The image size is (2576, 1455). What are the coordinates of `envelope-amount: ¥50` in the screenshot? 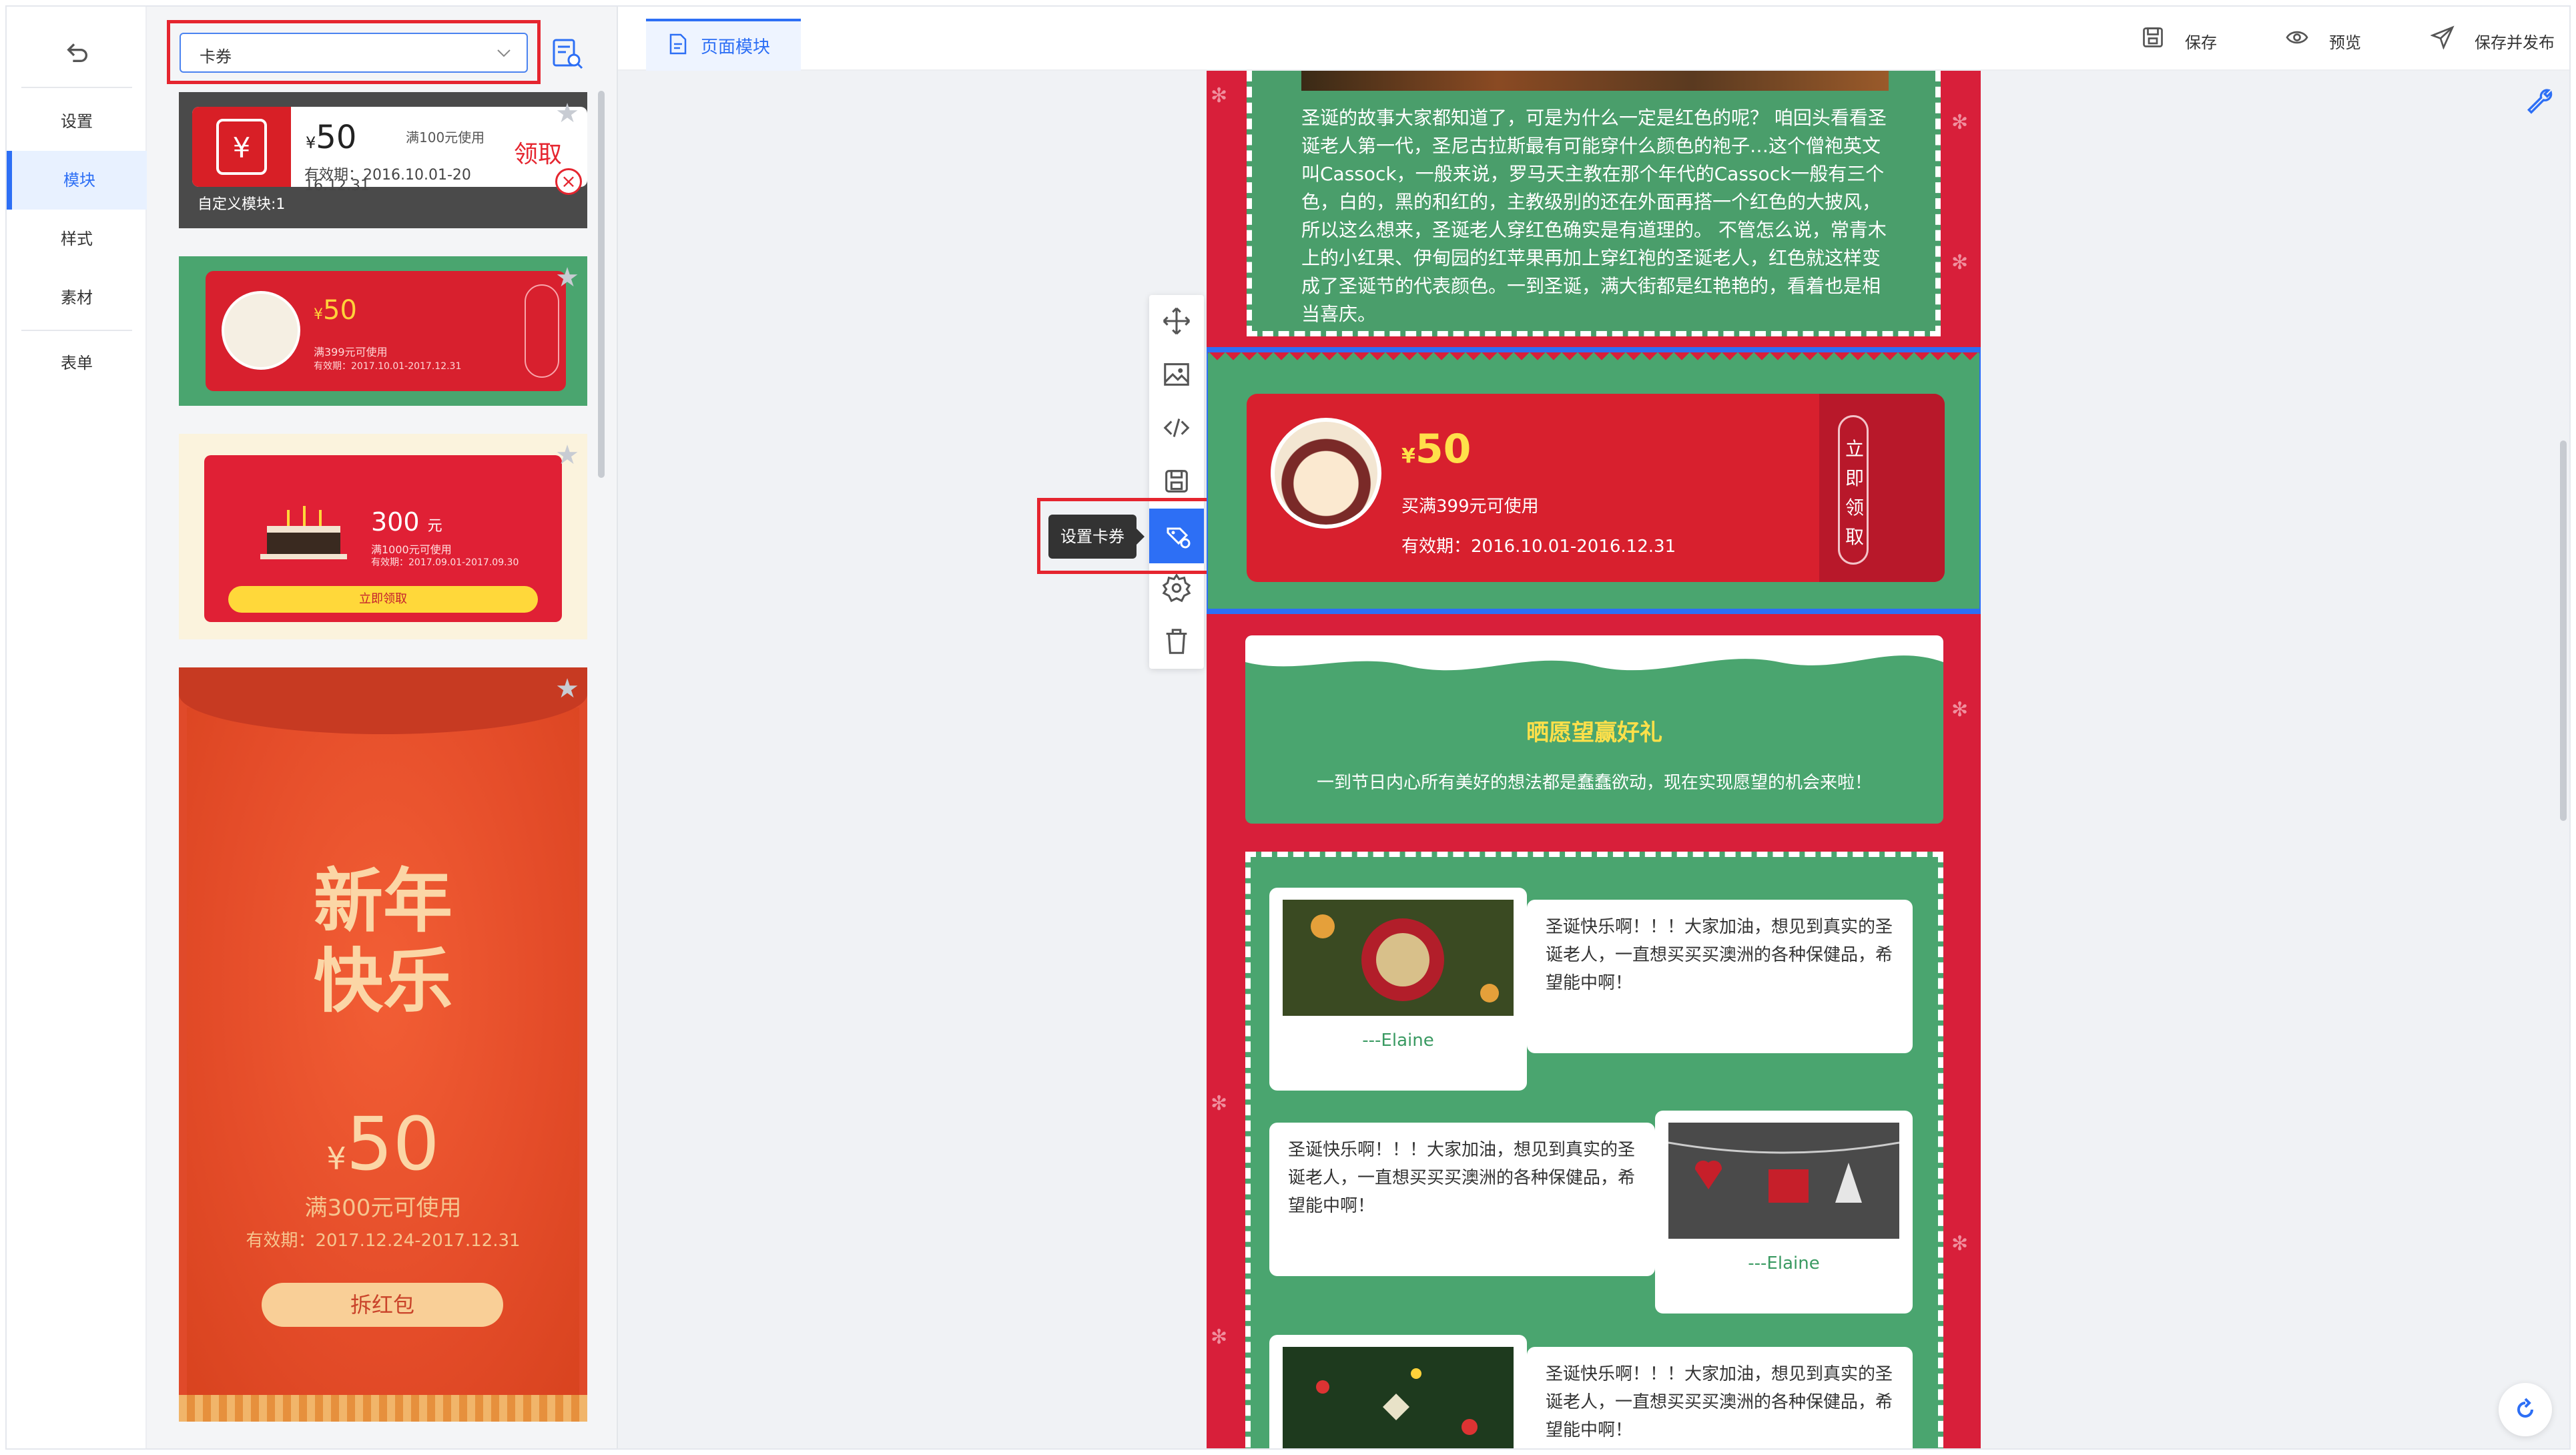 It's located at (383, 1144).